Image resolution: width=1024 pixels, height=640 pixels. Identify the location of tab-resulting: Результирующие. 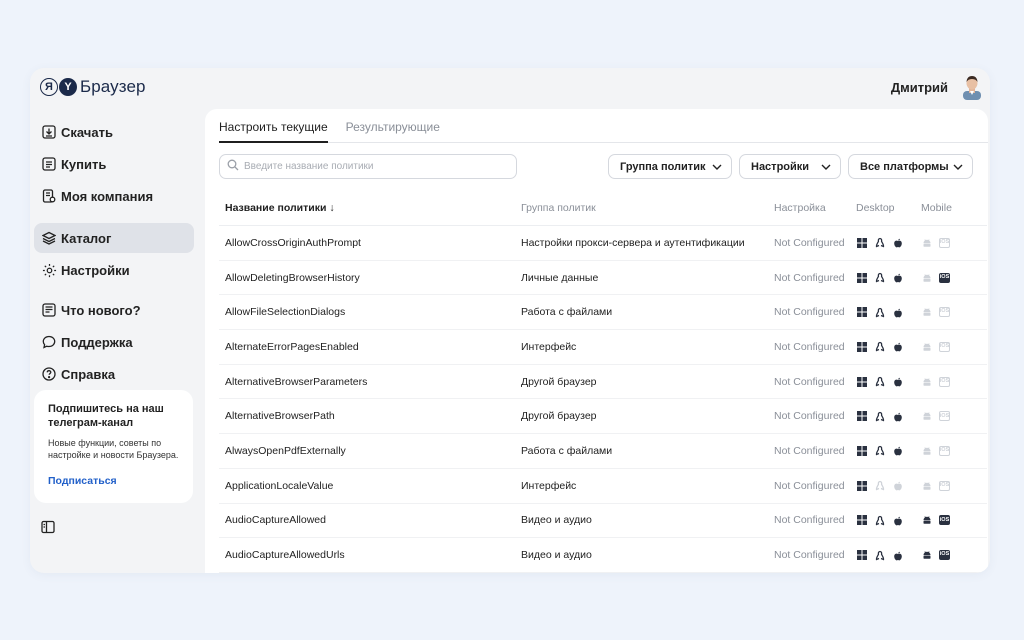
(393, 125).